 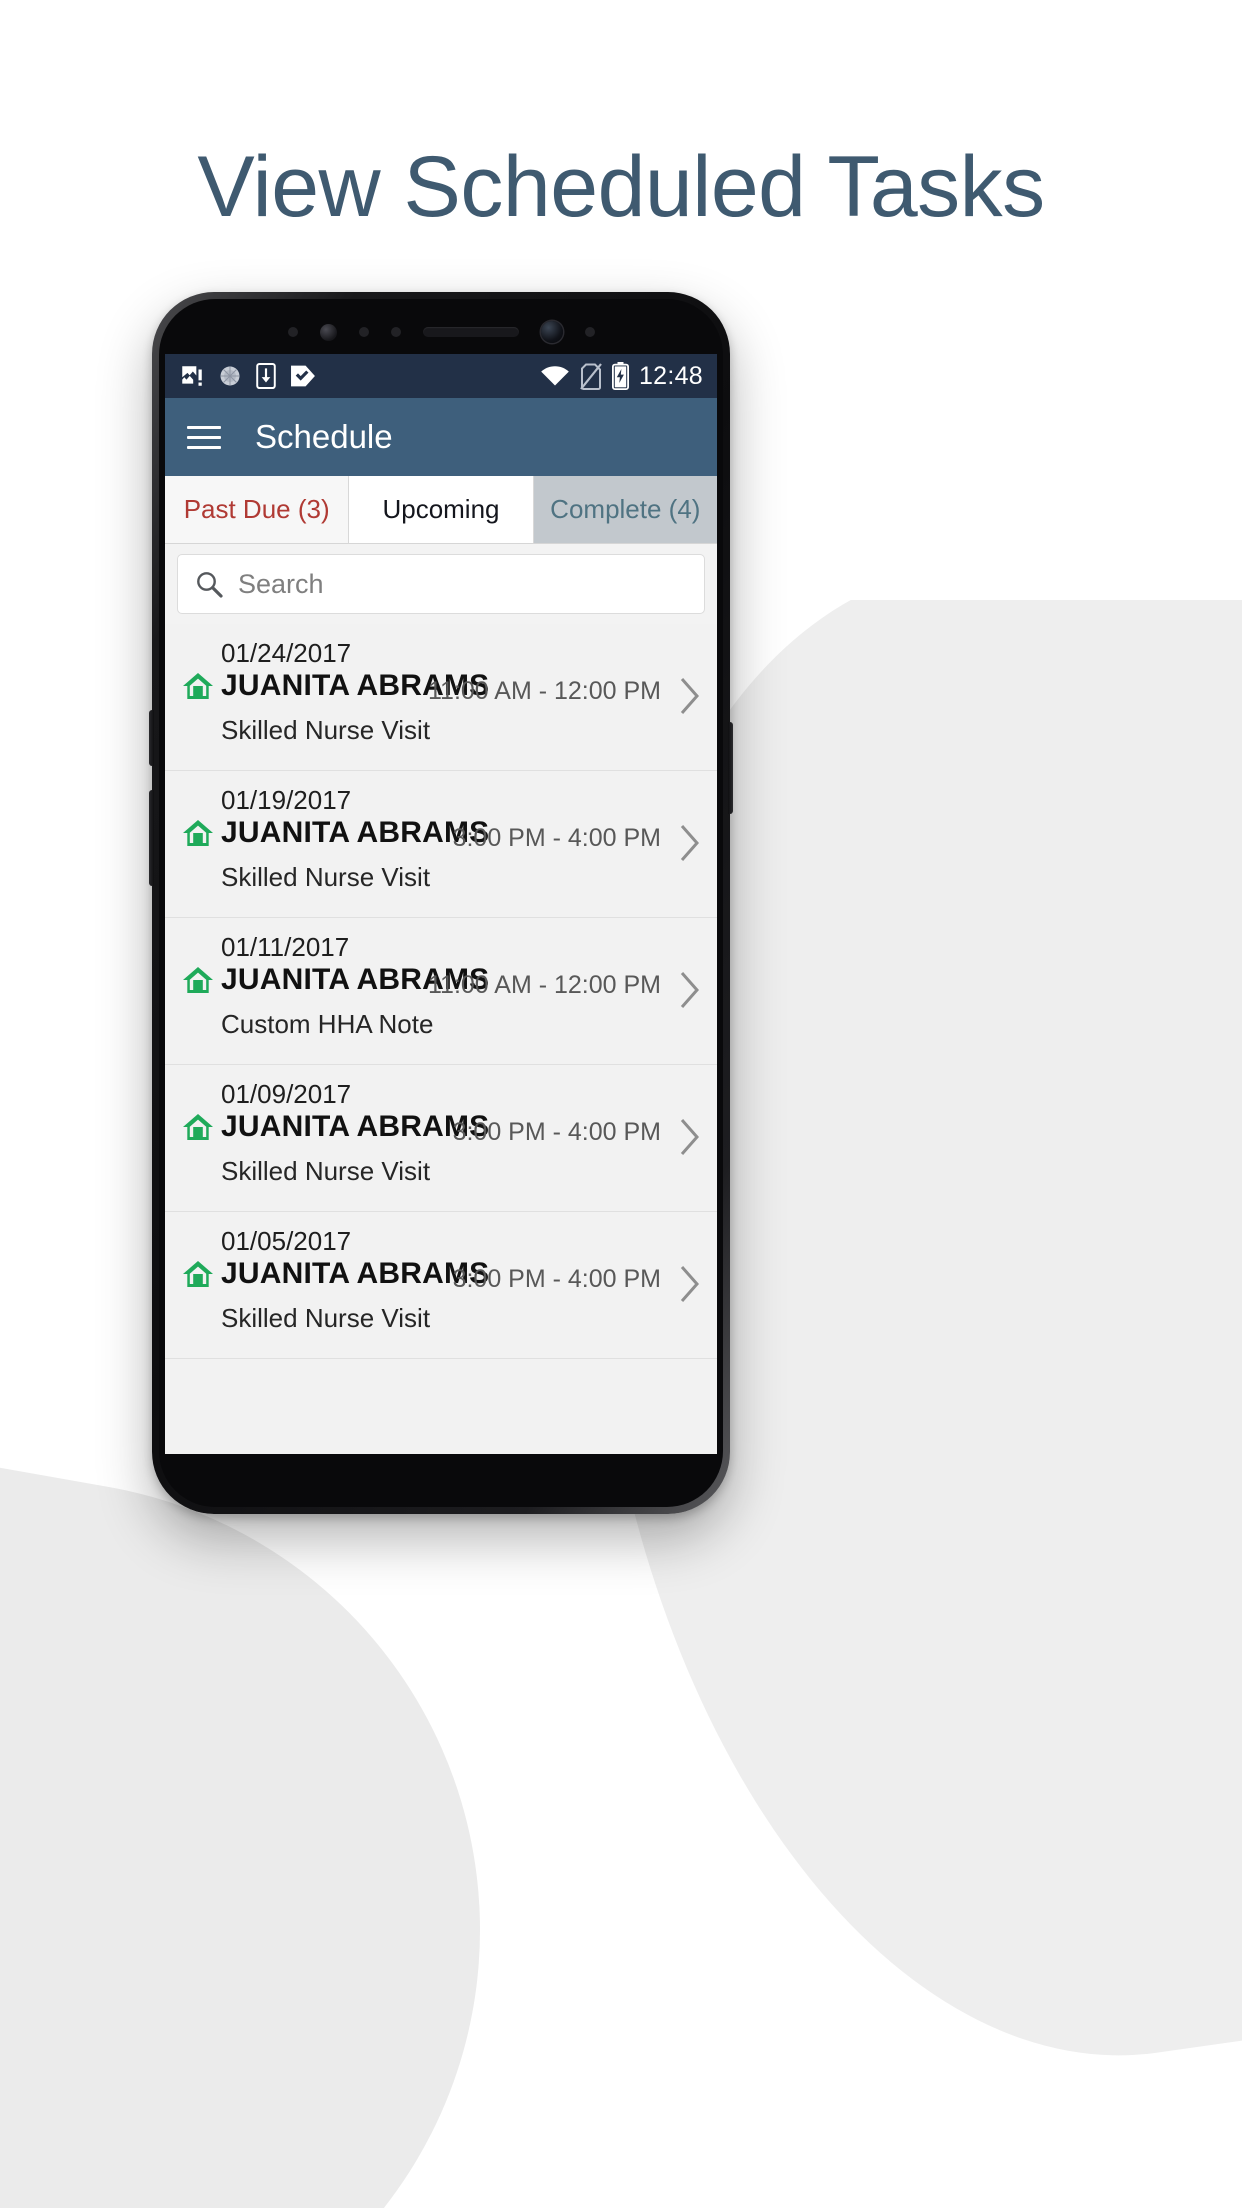 I want to click on row-date: 01/19/2017, so click(x=286, y=800).